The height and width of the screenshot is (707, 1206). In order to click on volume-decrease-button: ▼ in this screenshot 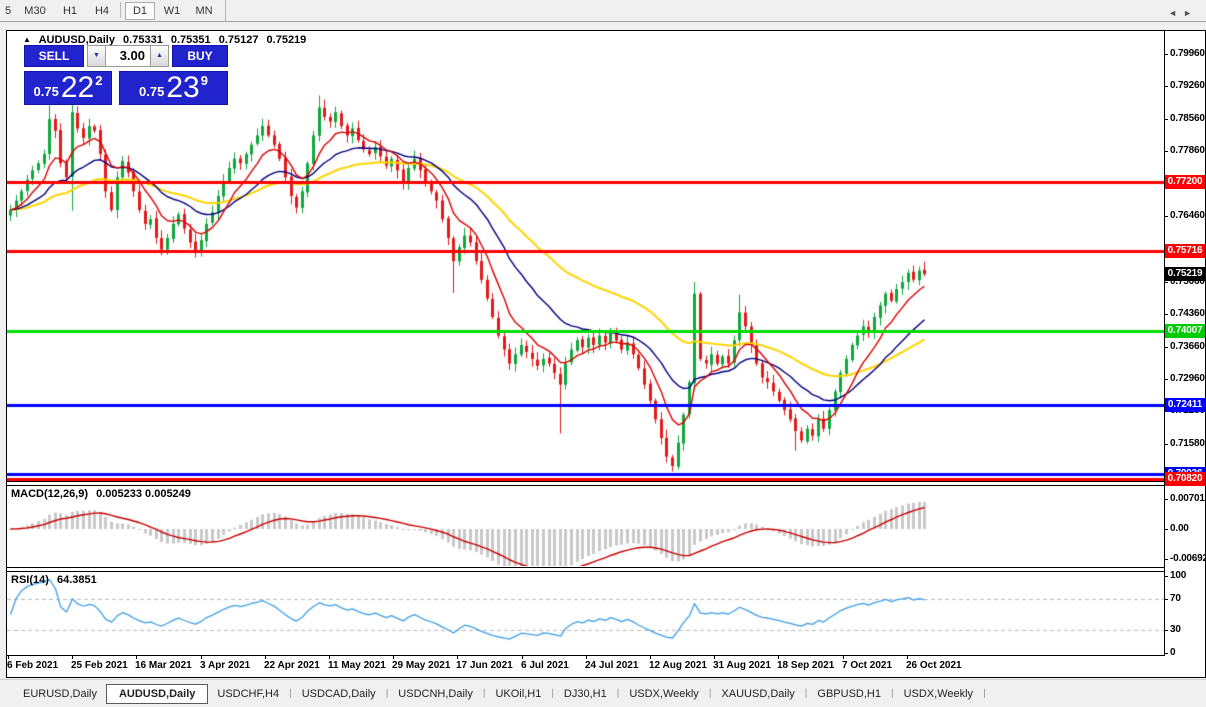, I will do `click(96, 56)`.